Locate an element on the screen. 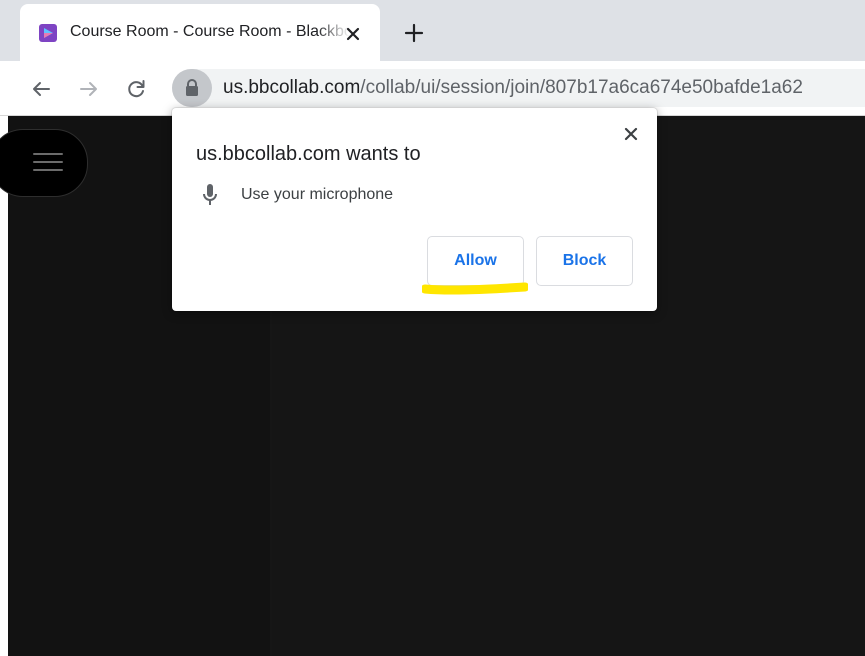 The width and height of the screenshot is (865, 656). reload-icon is located at coordinates (136, 89).